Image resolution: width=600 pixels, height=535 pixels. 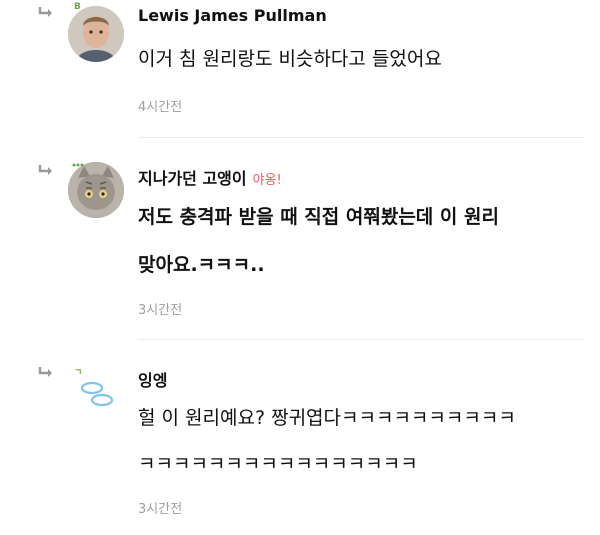 I want to click on author-name: 지나가던 고앵이, so click(x=192, y=178).